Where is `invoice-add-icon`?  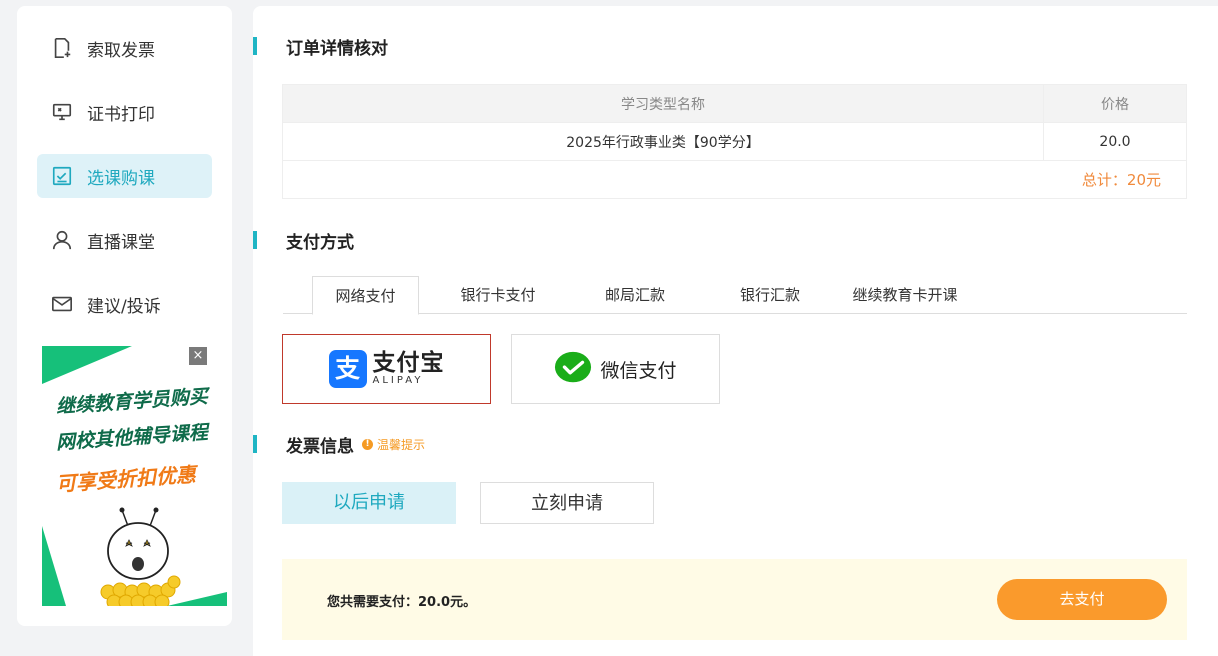
invoice-add-icon is located at coordinates (62, 48).